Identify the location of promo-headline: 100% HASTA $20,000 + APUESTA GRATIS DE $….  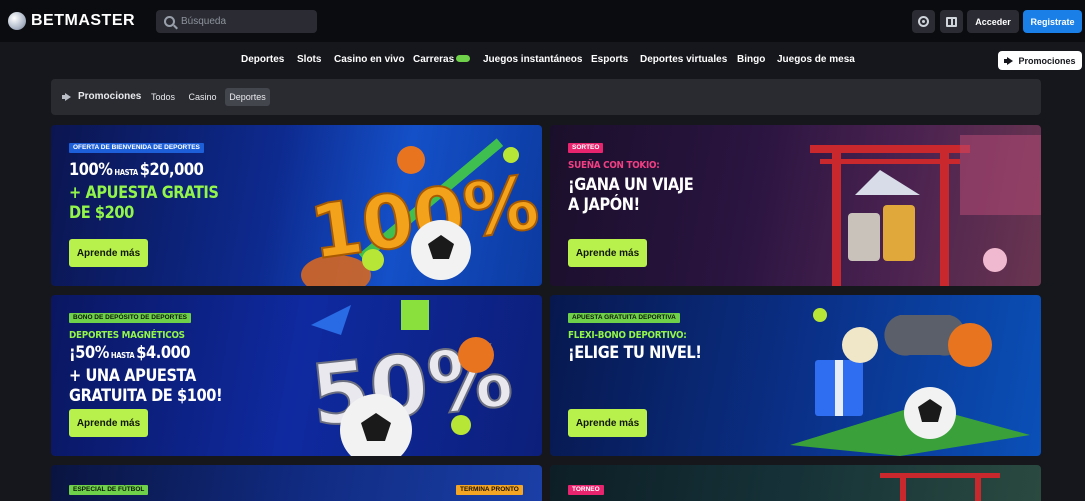
(144, 191).